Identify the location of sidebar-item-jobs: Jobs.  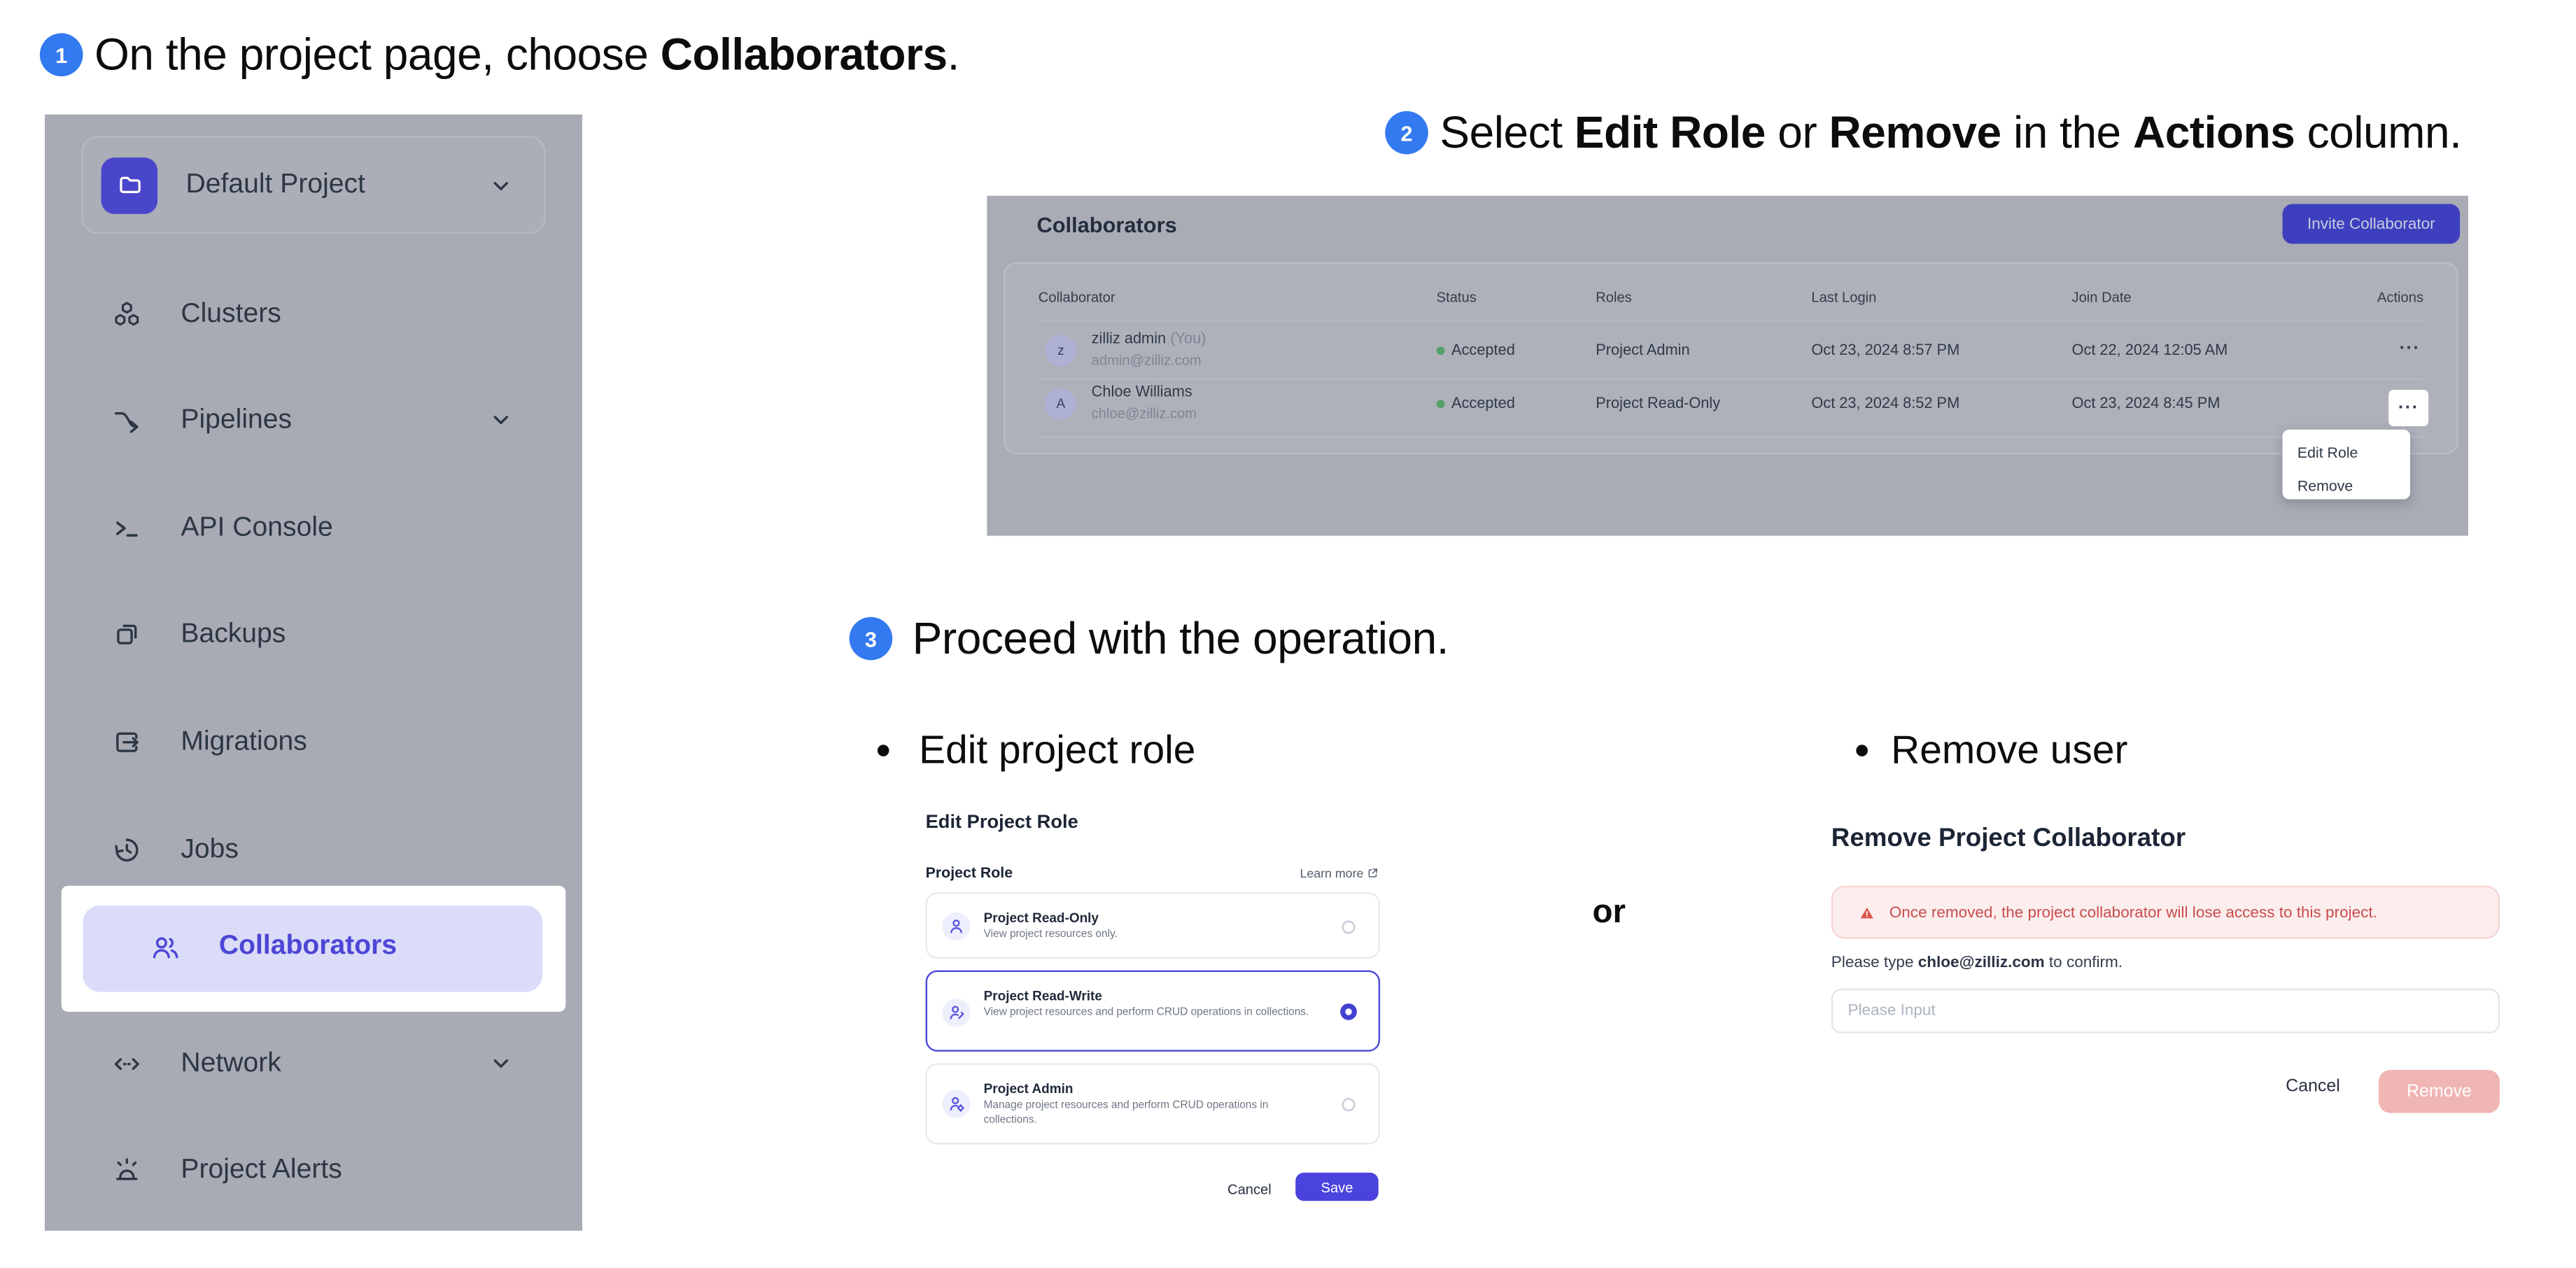
(313, 849).